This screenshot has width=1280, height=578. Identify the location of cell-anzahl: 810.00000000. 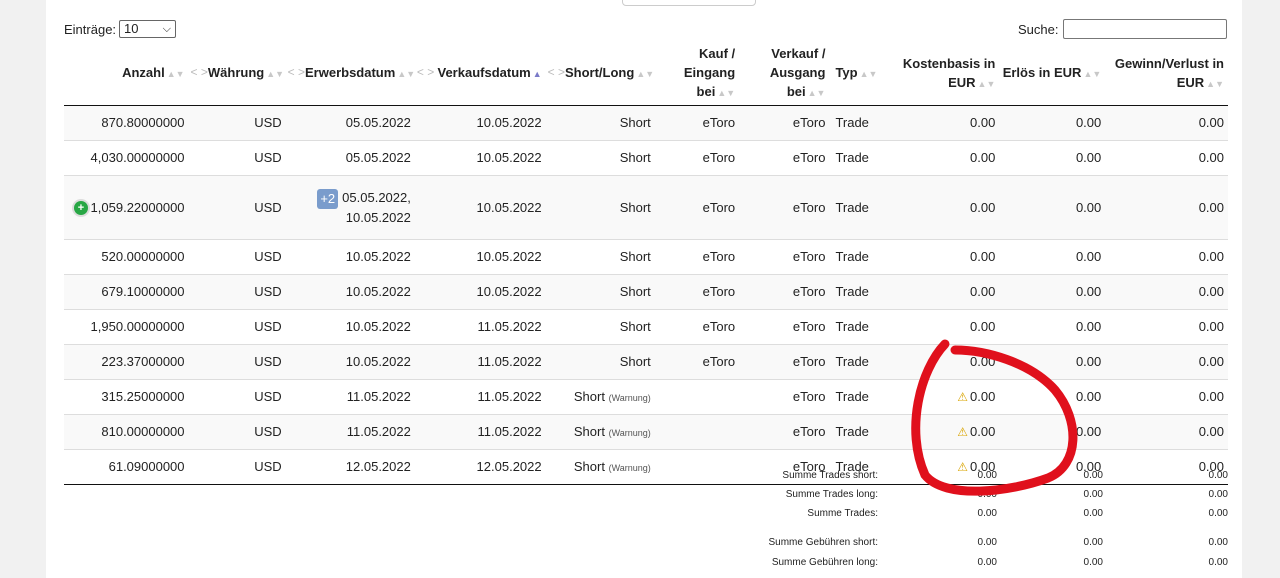
(126, 432).